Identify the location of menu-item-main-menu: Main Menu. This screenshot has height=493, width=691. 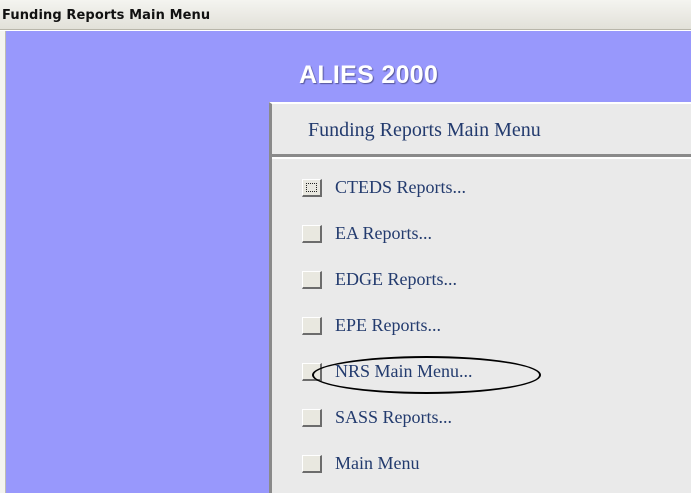
(482, 464).